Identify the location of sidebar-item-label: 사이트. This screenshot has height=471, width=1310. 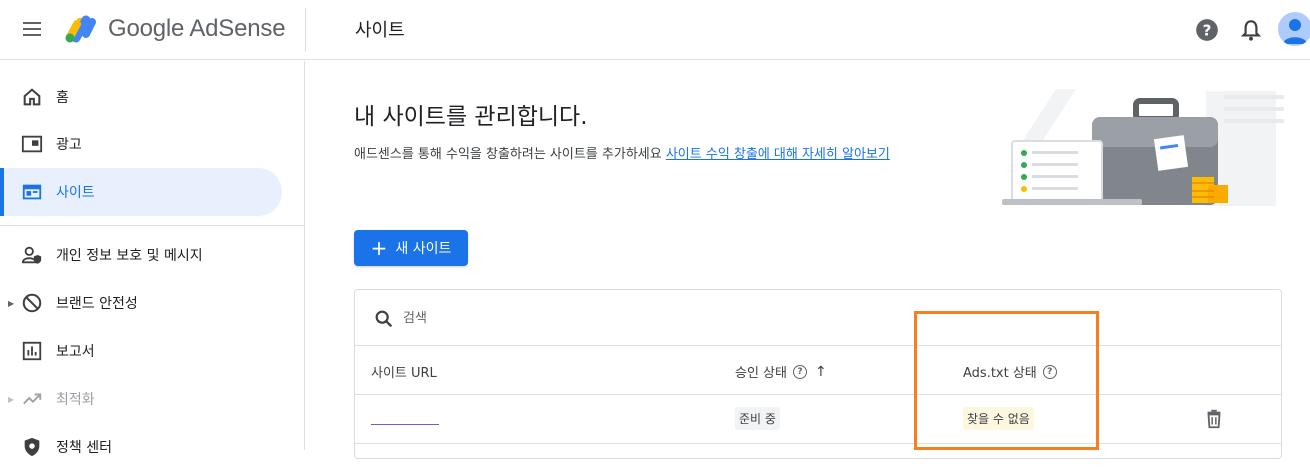
(75, 193).